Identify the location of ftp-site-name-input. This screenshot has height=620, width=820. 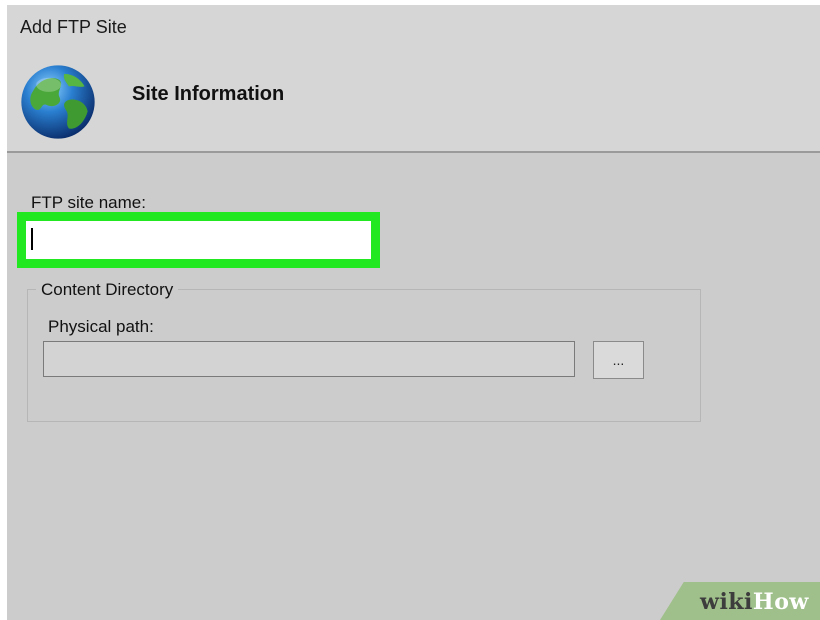
(198, 240).